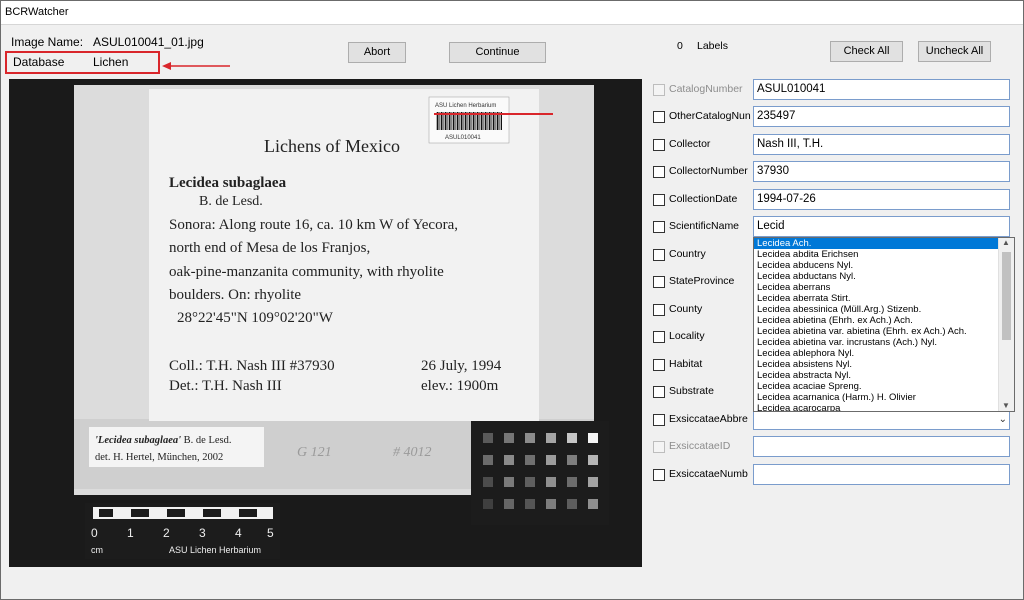 The width and height of the screenshot is (1024, 600). Describe the element at coordinates (708, 419) in the screenshot. I see `exsiccatae-abbreviation-label: ExsiccataeAbbre` at that location.